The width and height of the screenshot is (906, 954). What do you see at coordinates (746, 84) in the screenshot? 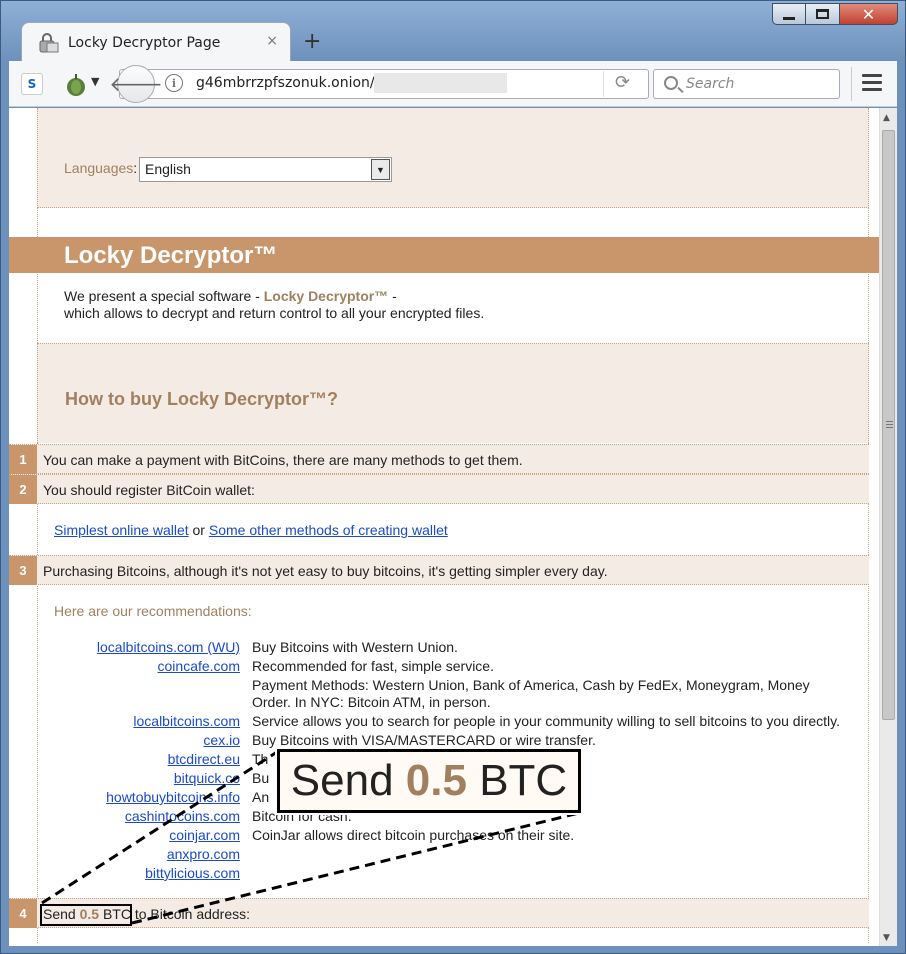
I see `search-input: Search` at bounding box center [746, 84].